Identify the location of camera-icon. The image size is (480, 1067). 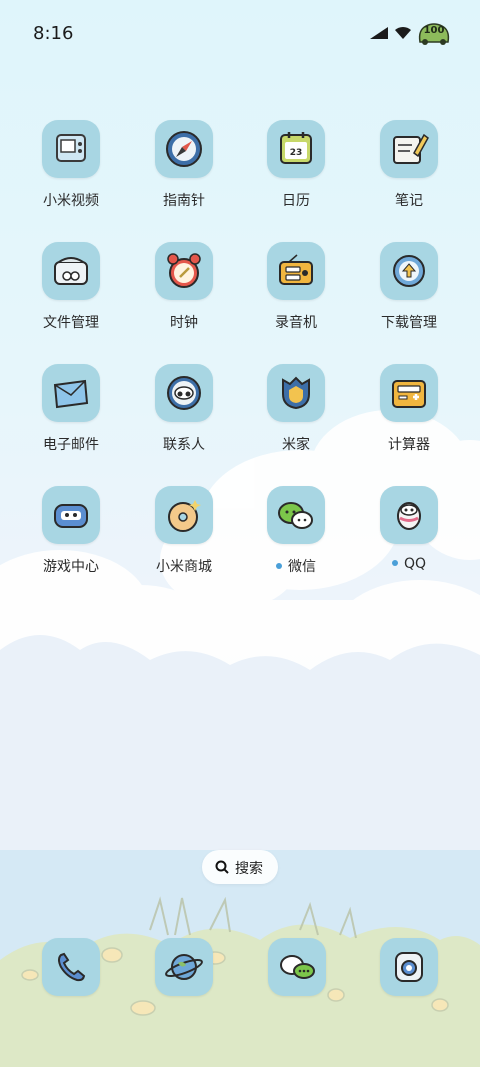
(409, 967).